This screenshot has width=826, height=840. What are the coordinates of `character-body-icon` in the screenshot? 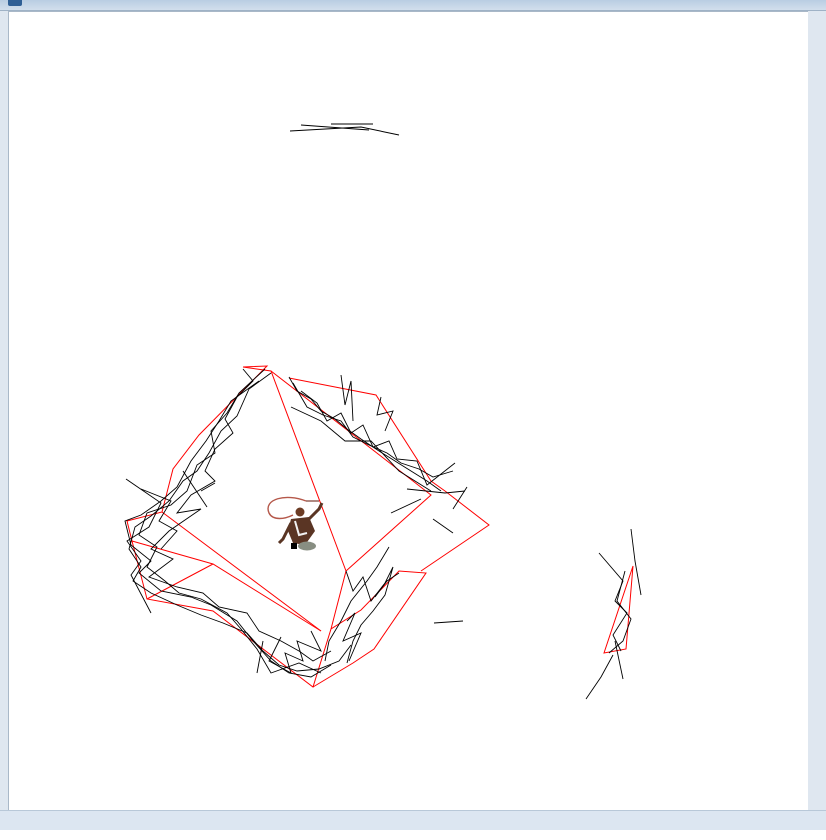 It's located at (301, 531).